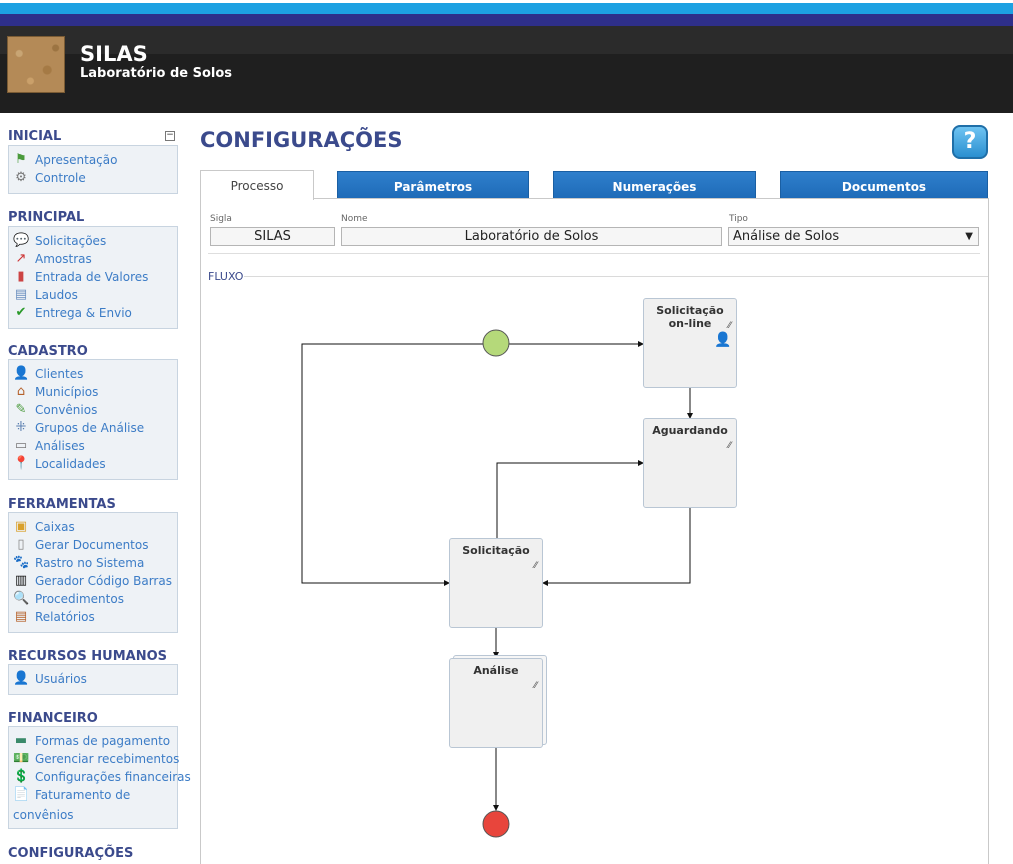  Describe the element at coordinates (496, 824) in the screenshot. I see `end-node` at that location.